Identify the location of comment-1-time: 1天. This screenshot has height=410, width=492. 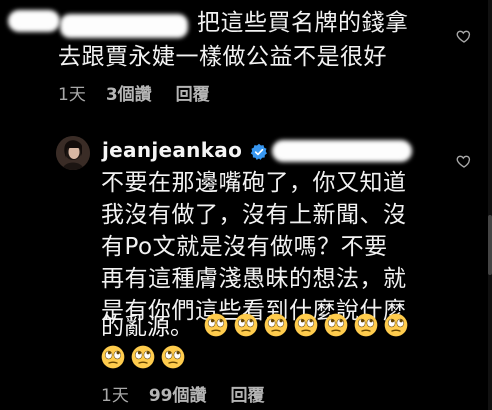
(72, 95).